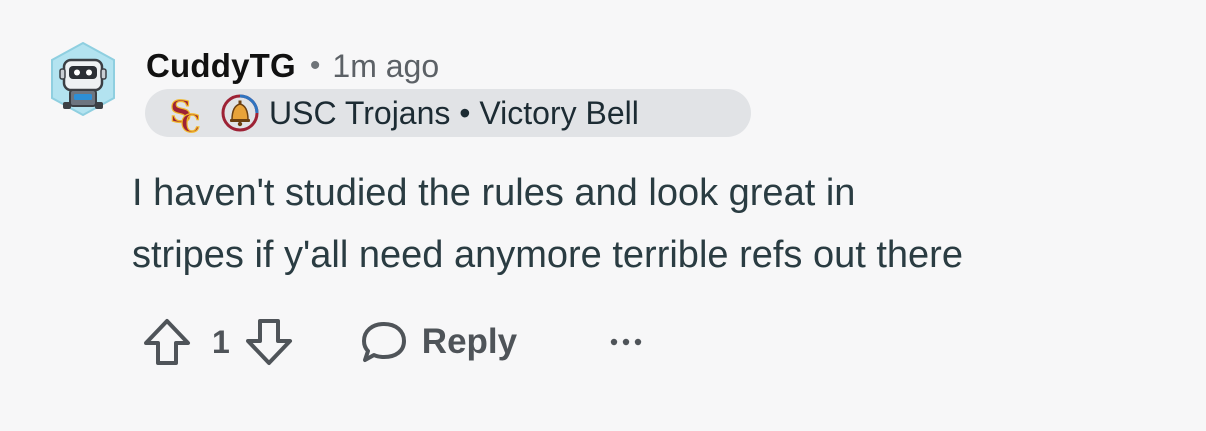 Image resolution: width=1206 pixels, height=431 pixels. I want to click on upvote-arrow-icon, so click(167, 342).